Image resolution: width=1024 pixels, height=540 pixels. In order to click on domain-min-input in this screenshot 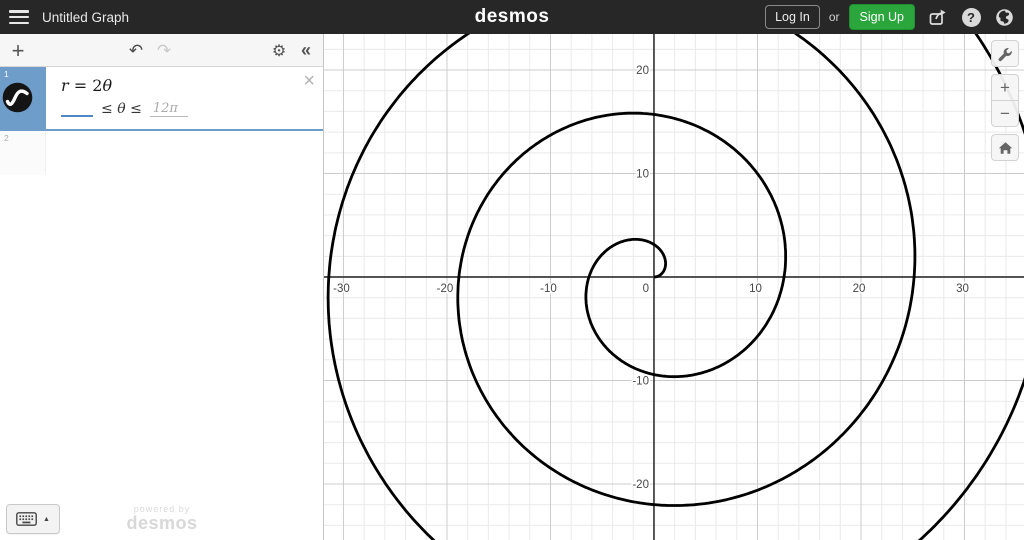, I will do `click(77, 109)`.